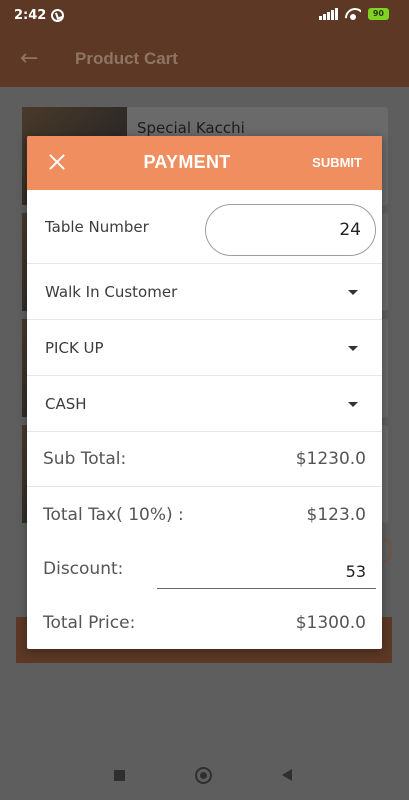 The width and height of the screenshot is (409, 800). Describe the element at coordinates (126, 58) in the screenshot. I see `page-title: Product Cart` at that location.